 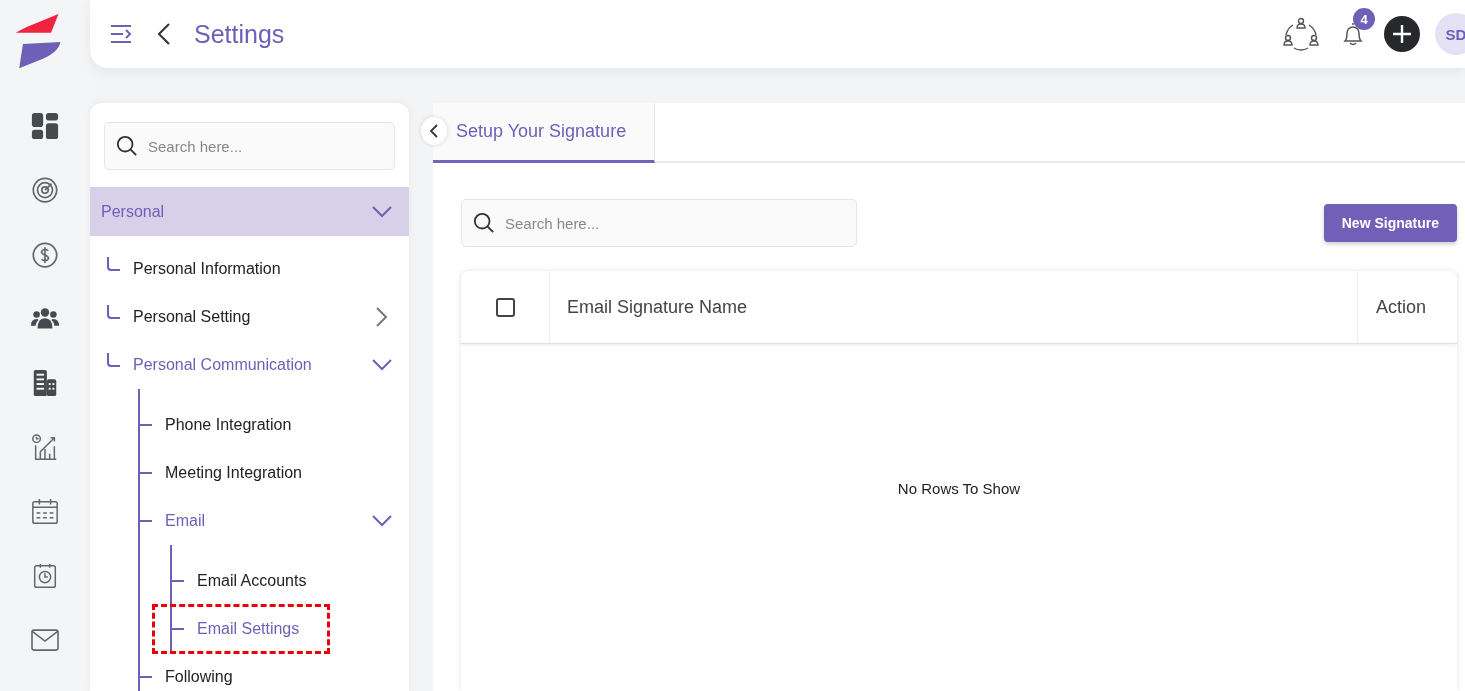 What do you see at coordinates (505, 307) in the screenshot?
I see `select-all-checkbox` at bounding box center [505, 307].